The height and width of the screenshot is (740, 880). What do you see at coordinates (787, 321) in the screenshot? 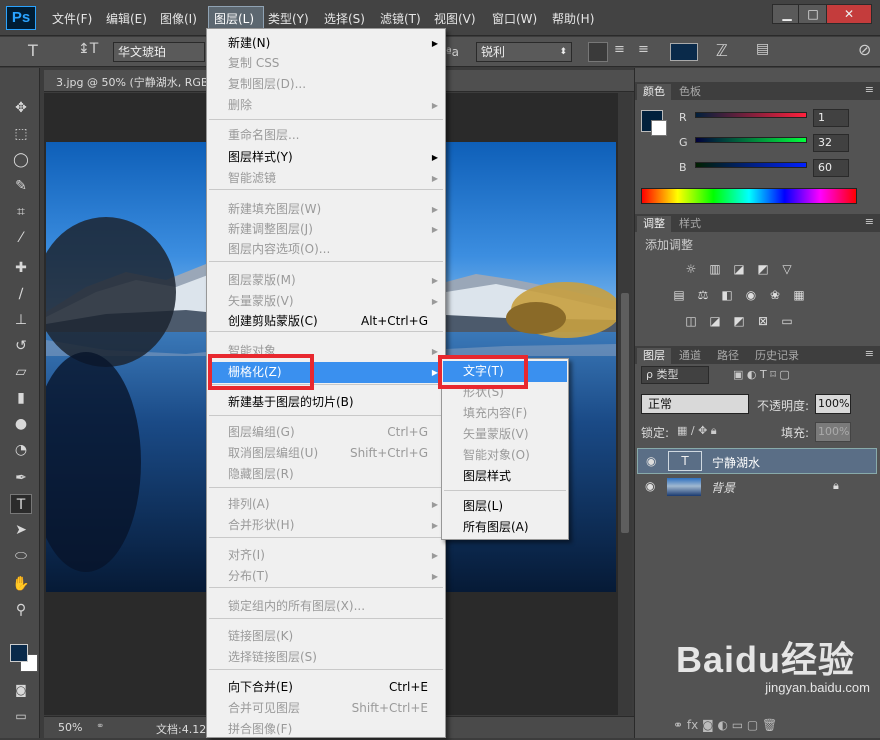
I see `gradient-map-icon: ▭` at bounding box center [787, 321].